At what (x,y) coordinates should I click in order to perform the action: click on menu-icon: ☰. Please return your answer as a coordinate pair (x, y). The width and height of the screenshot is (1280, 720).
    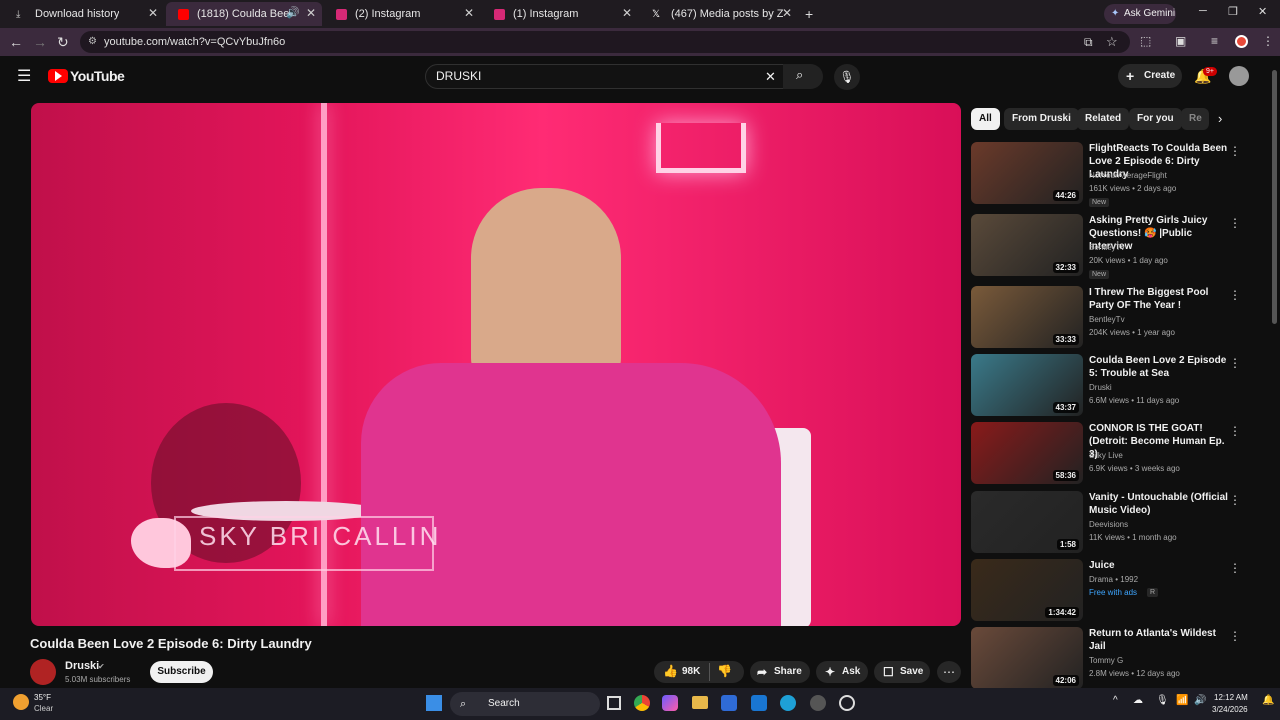
    Looking at the image, I should click on (24, 76).